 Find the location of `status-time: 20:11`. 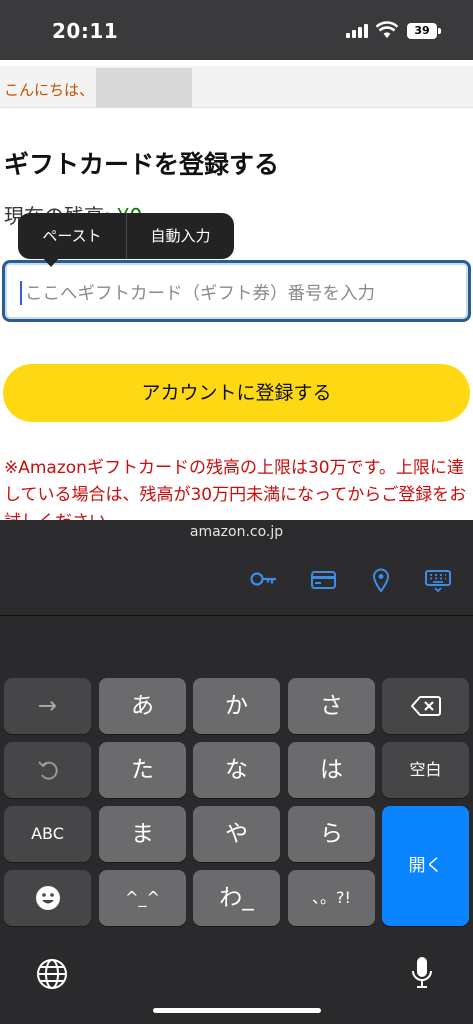

status-time: 20:11 is located at coordinates (85, 31).